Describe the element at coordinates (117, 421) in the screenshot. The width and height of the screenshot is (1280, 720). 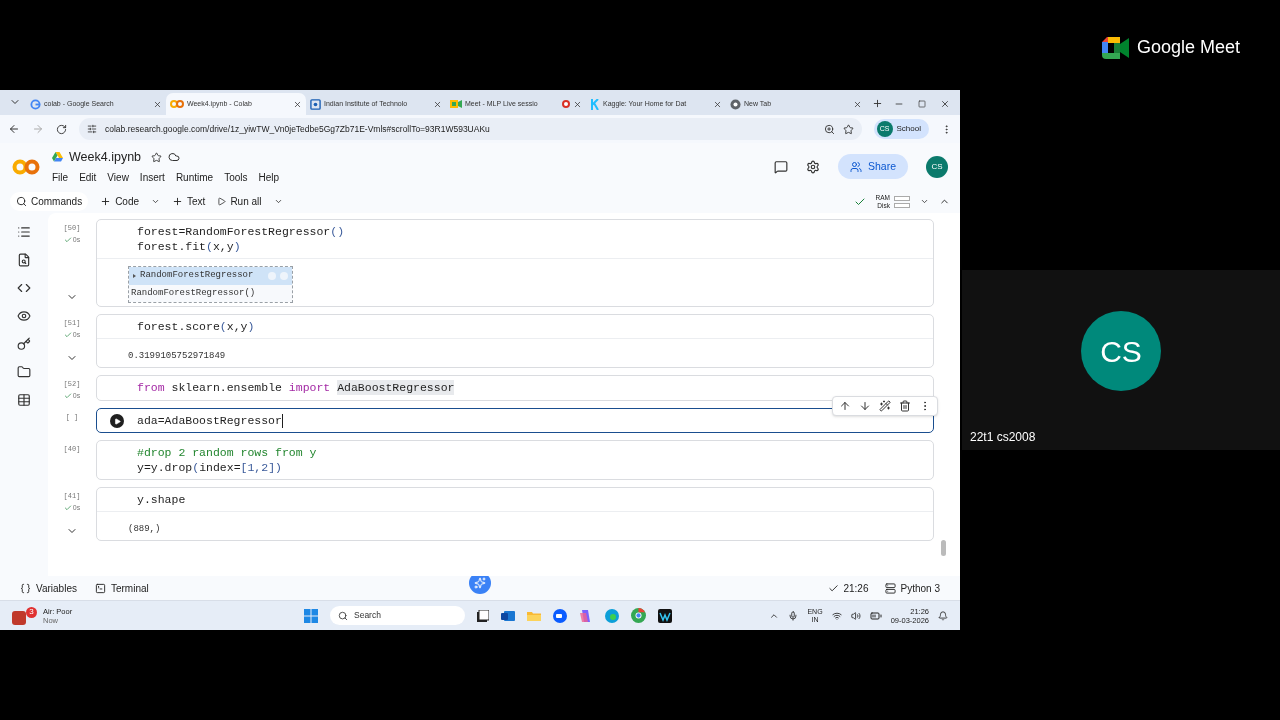
I see `run-cell-button` at that location.